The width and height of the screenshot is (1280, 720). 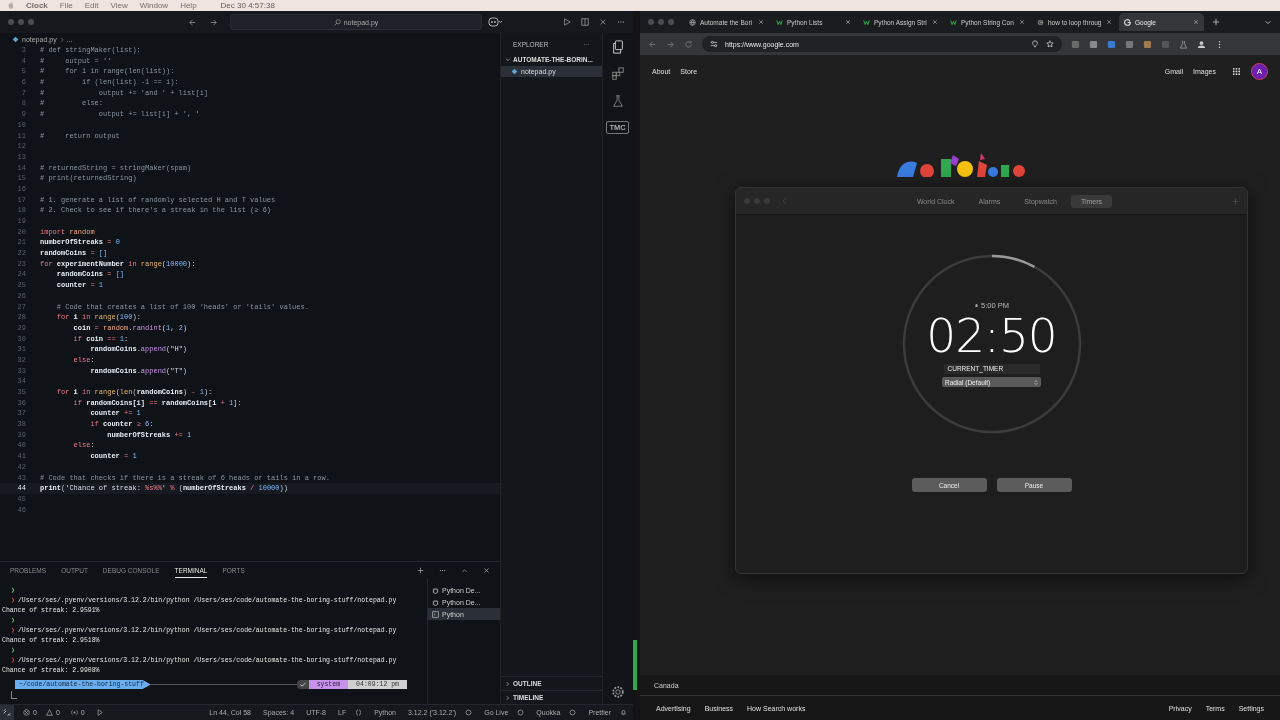 What do you see at coordinates (1259, 71) in the screenshot?
I see `avatar: A` at bounding box center [1259, 71].